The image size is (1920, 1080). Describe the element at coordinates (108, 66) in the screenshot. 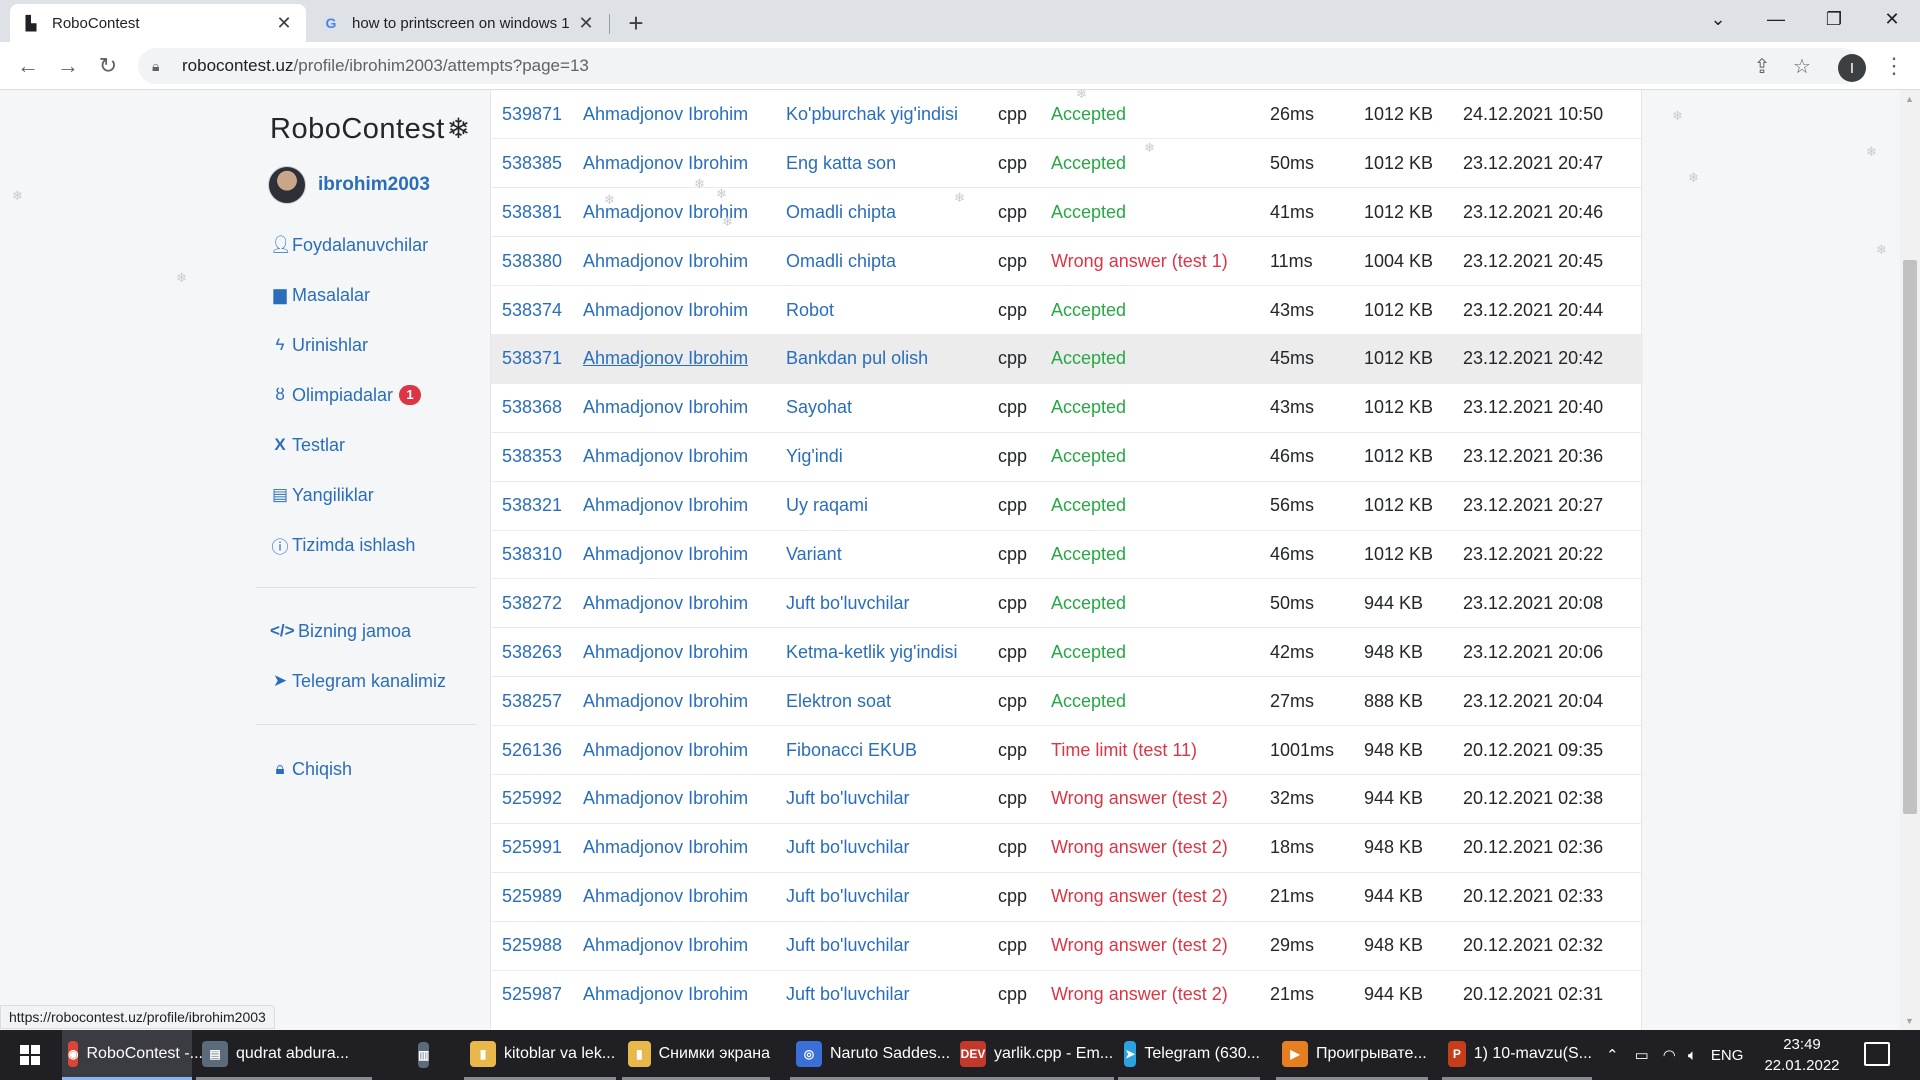

I see `reload-icon: ↻` at that location.